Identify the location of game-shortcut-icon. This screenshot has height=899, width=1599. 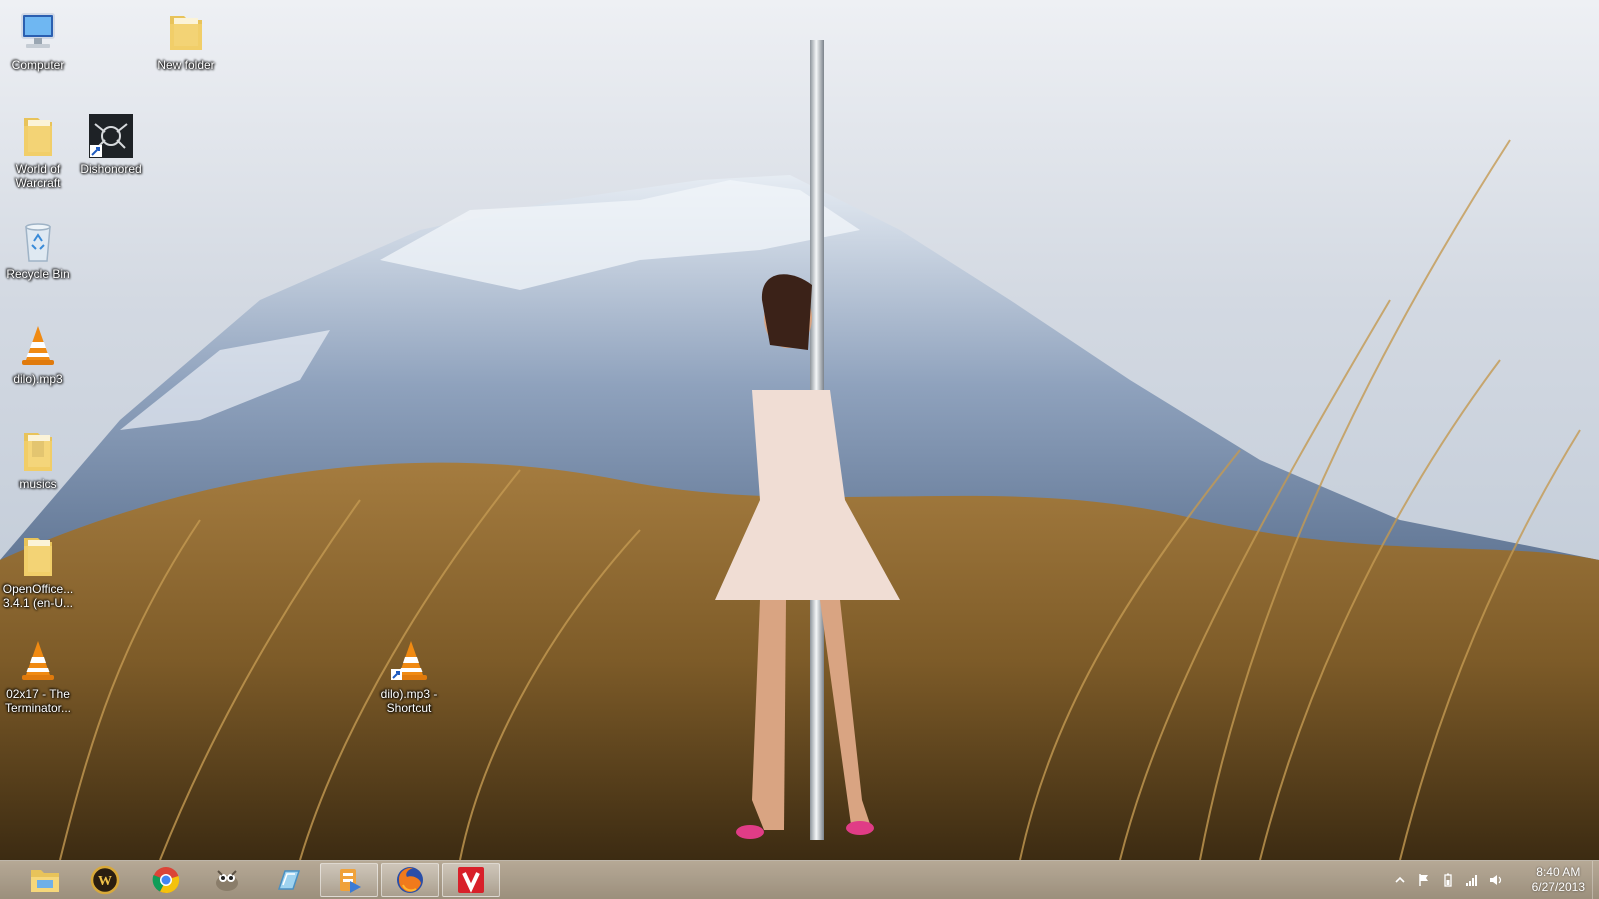
(111, 136).